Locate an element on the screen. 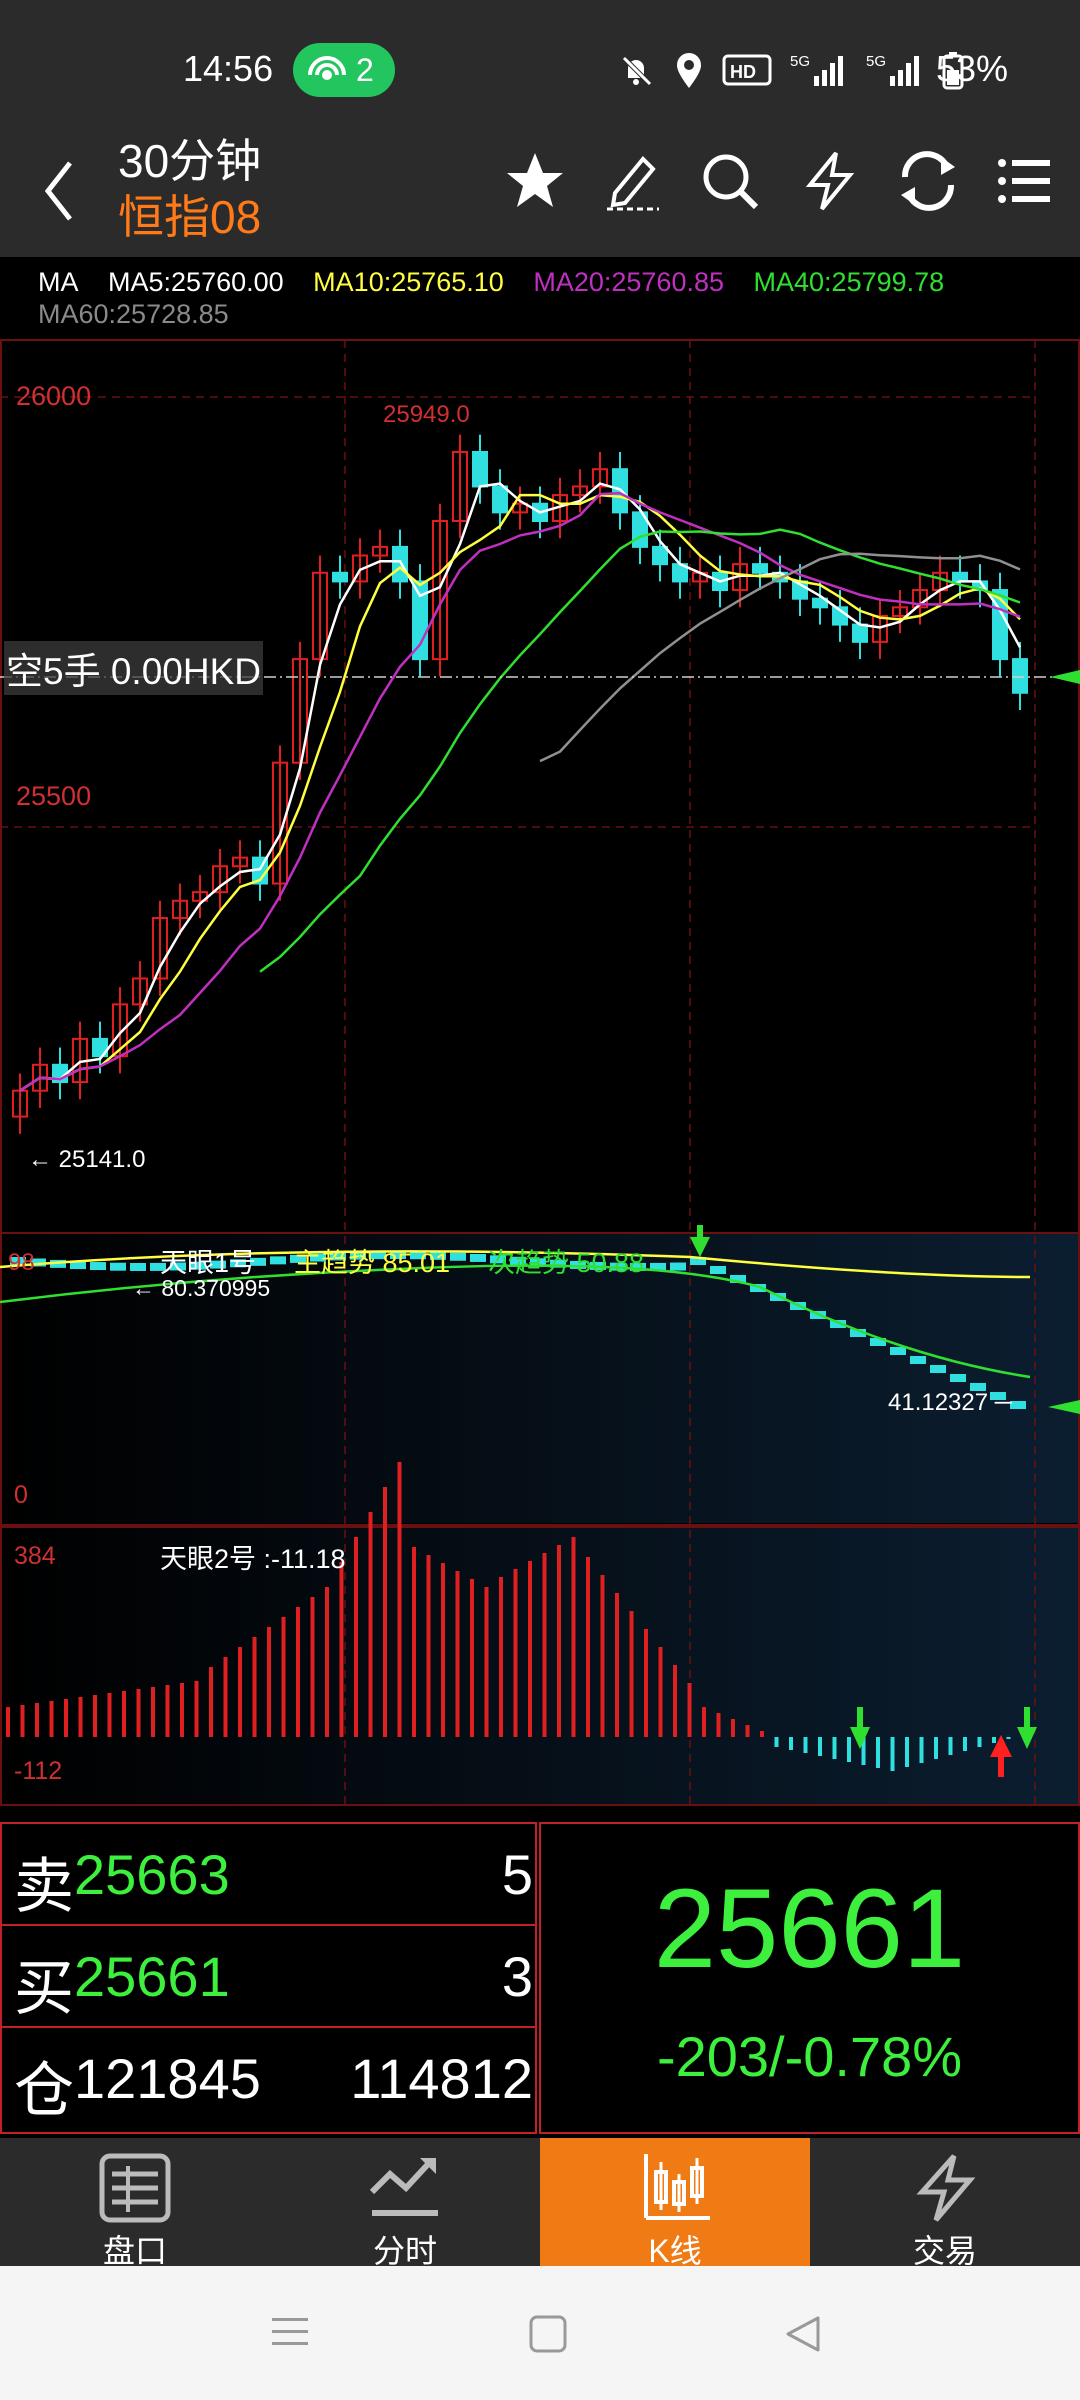 Image resolution: width=1080 pixels, height=2400 pixels. last-price-panel: 25661 -203/-0.78% is located at coordinates (809, 1978).